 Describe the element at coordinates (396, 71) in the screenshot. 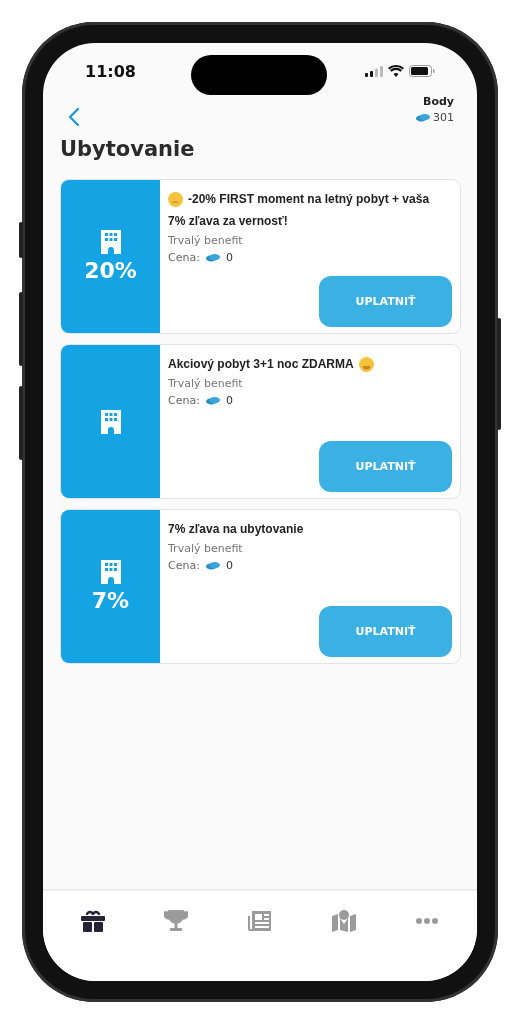

I see `wifi-icon` at that location.